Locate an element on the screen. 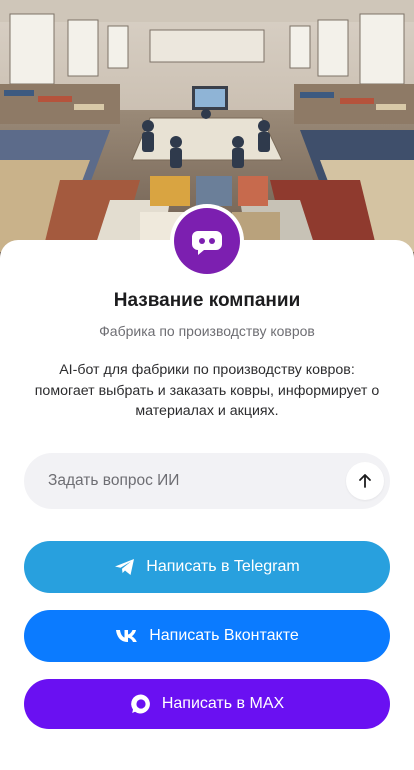  company-name: Название компании is located at coordinates (207, 300).